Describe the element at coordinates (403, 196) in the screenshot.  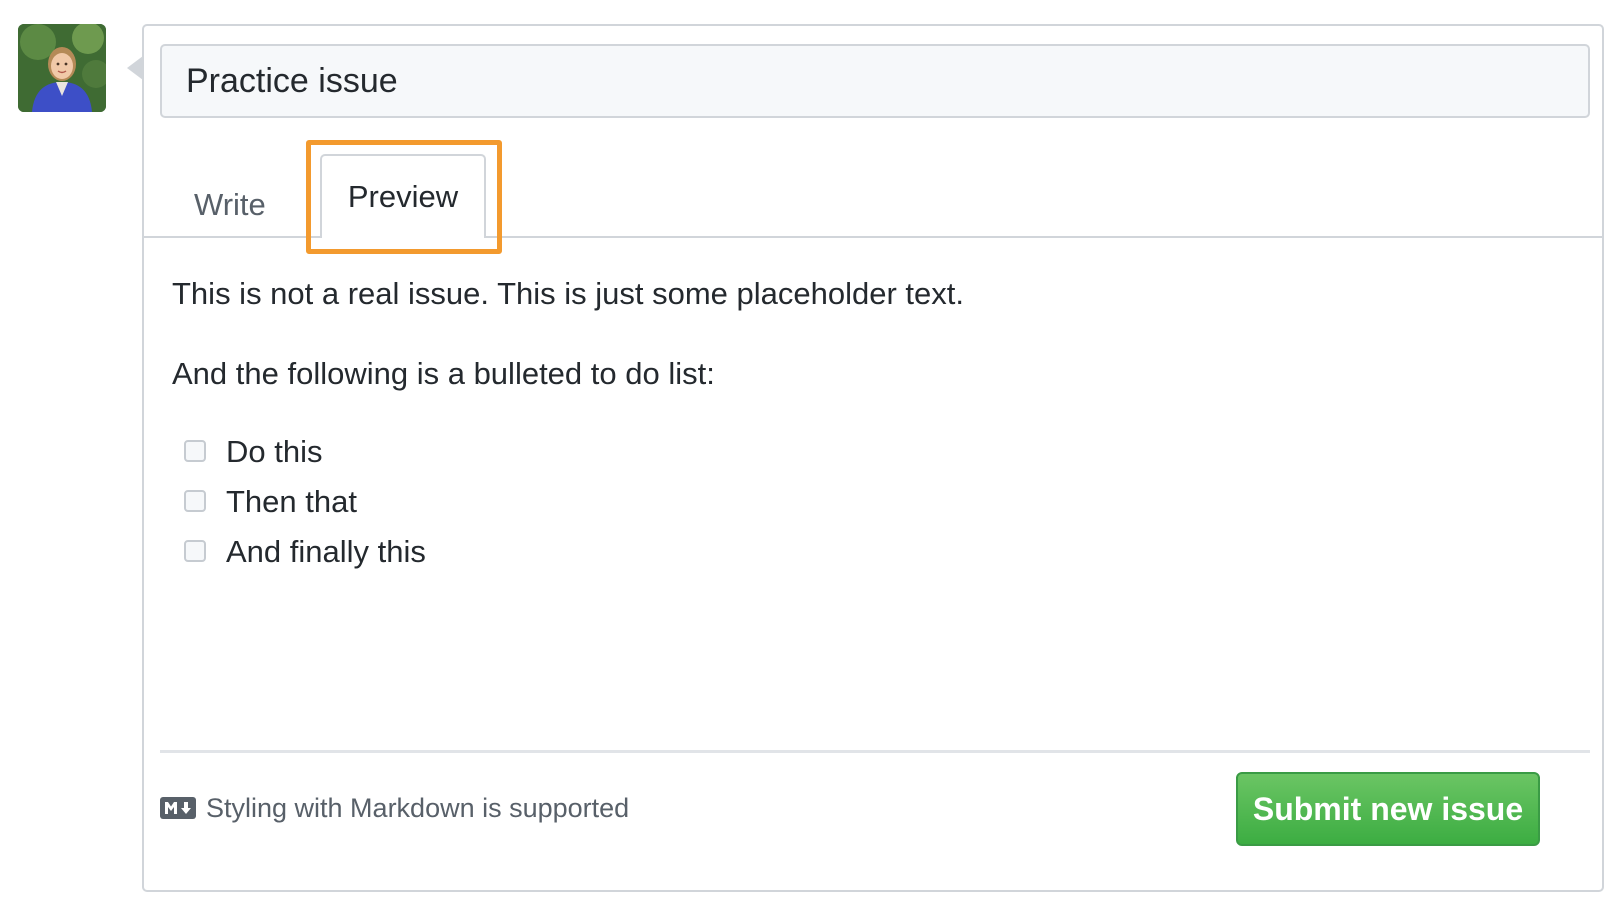
I see `tab-preview: Preview` at that location.